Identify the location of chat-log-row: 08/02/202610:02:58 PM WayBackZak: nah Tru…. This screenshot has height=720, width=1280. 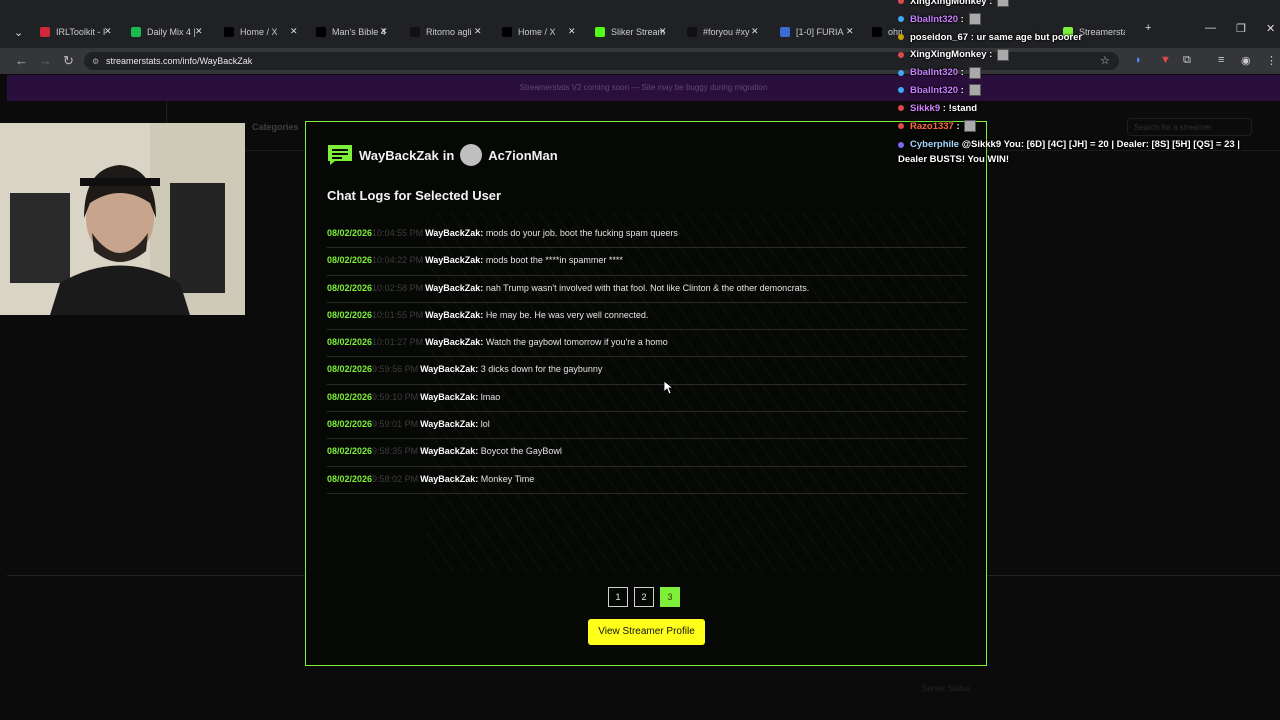
(647, 289).